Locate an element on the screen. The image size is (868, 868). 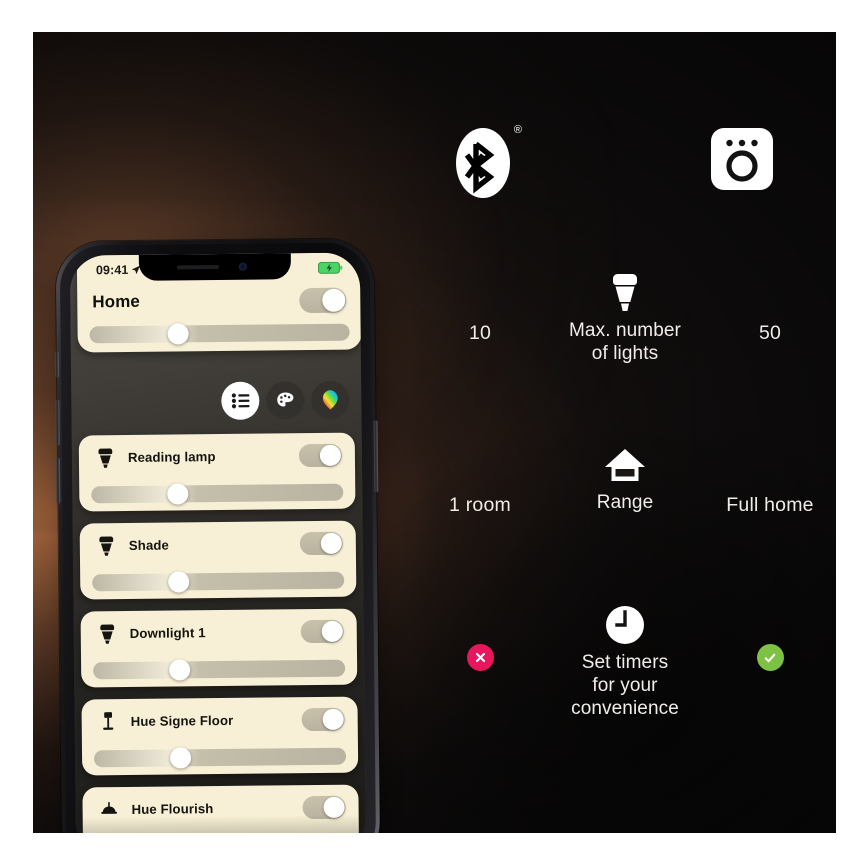
status-bar-time-group: 09:41 is located at coordinates (119, 270).